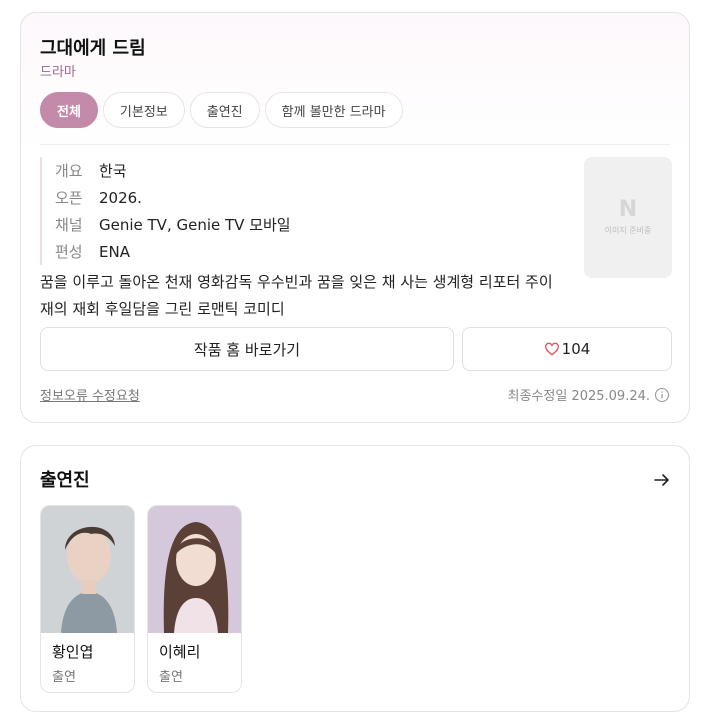 Image resolution: width=708 pixels, height=725 pixels. I want to click on last-updated: 최종수정일 2025.09.24., so click(589, 394).